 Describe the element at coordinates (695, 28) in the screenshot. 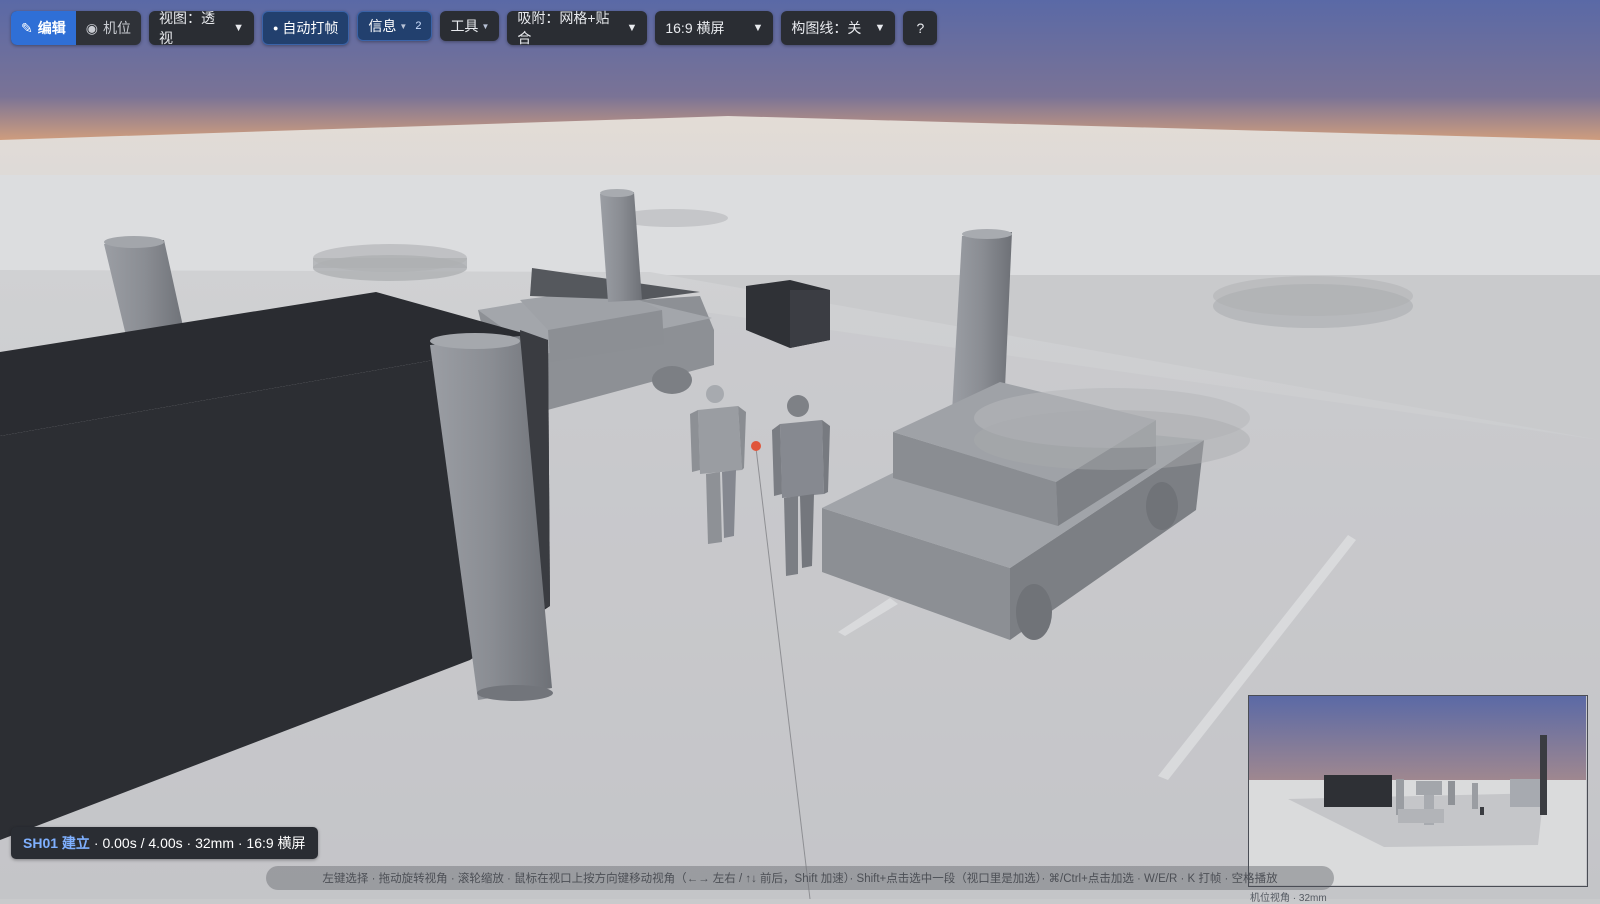

I see `aspect-select-label: 16:9 横屏` at that location.